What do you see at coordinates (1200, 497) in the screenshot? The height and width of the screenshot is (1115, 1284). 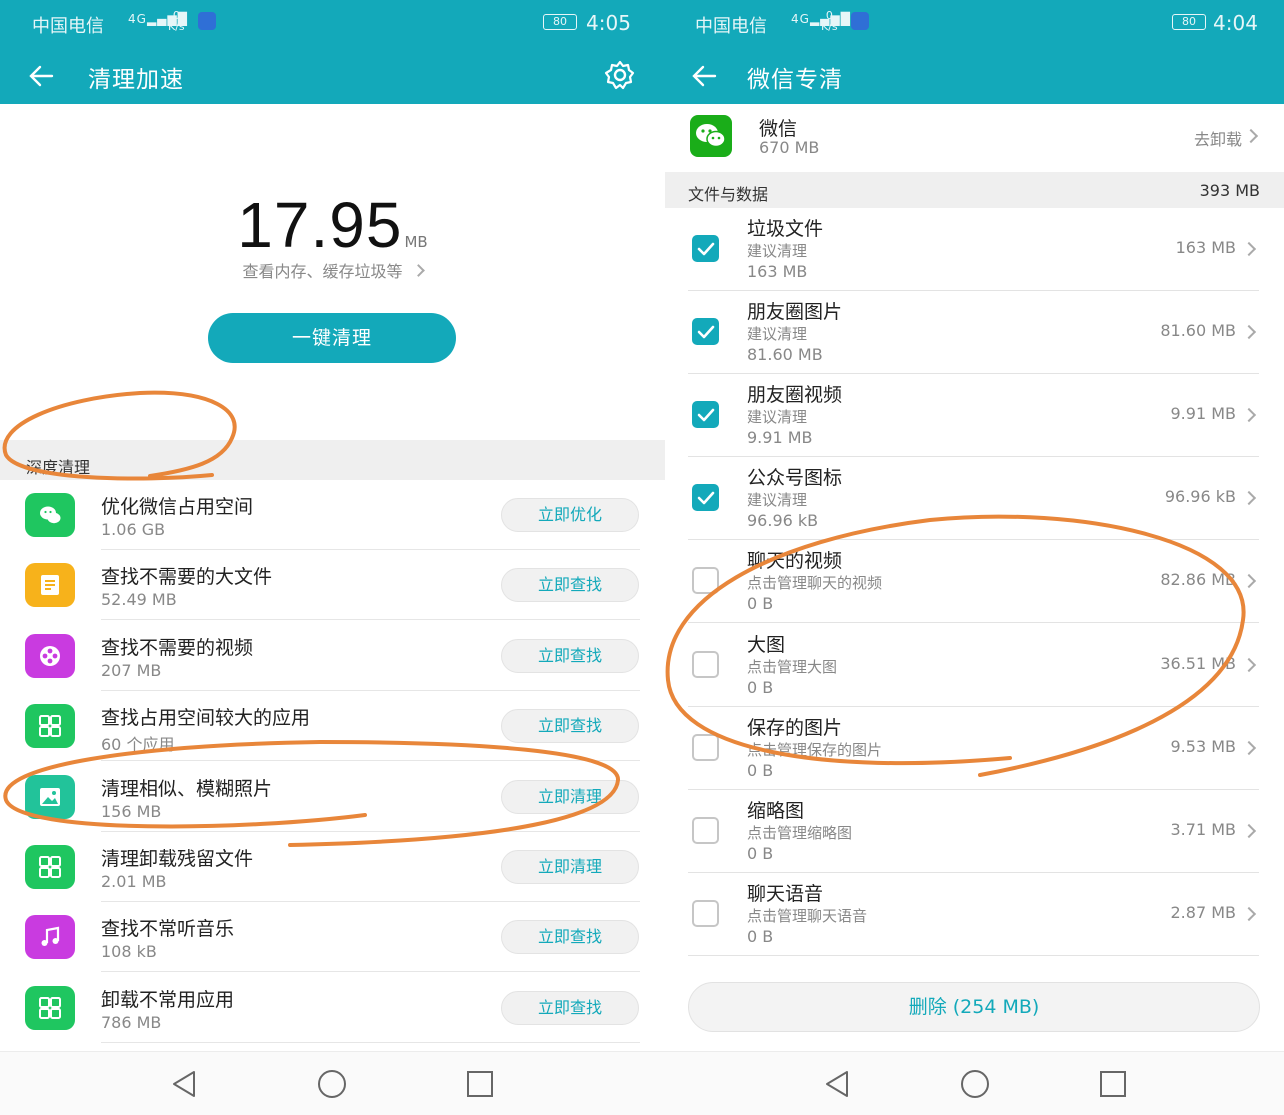 I see `file-size: 96.96 kB` at bounding box center [1200, 497].